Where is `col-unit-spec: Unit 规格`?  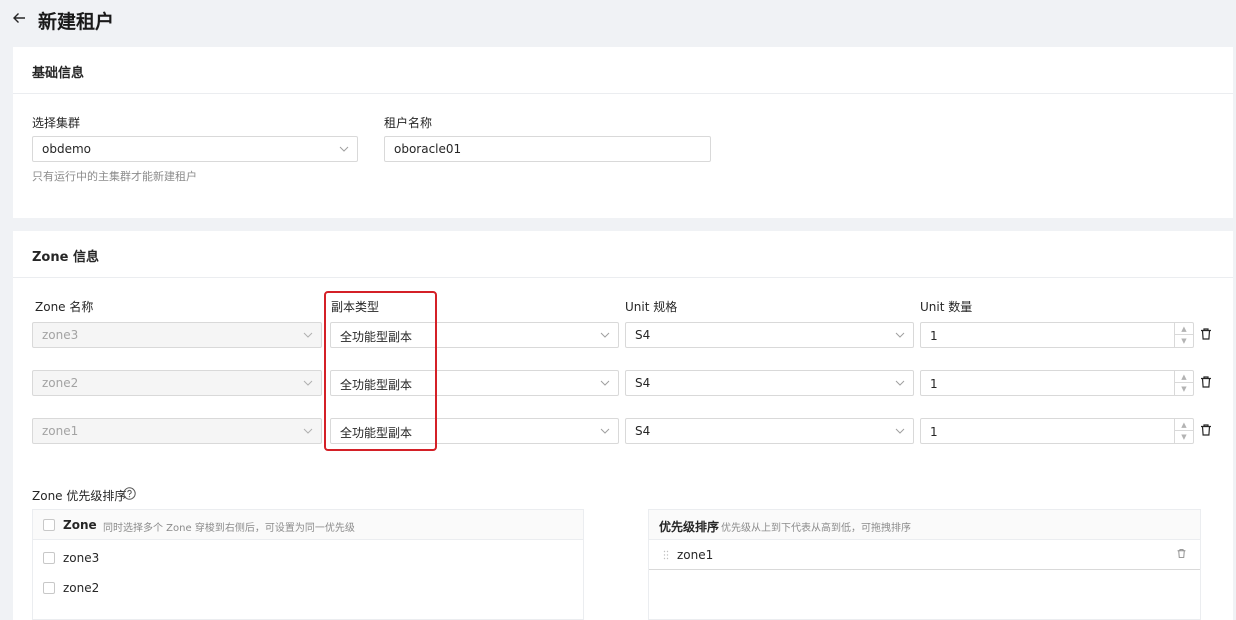 col-unit-spec: Unit 规格 is located at coordinates (651, 307).